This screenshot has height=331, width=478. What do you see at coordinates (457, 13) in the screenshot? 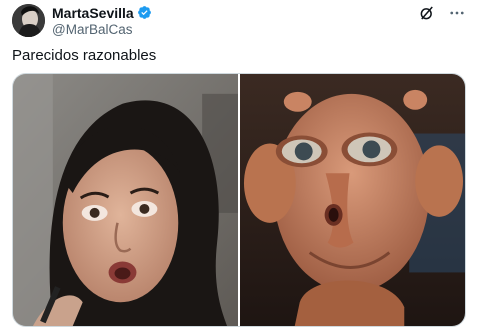
I see `more-icon` at bounding box center [457, 13].